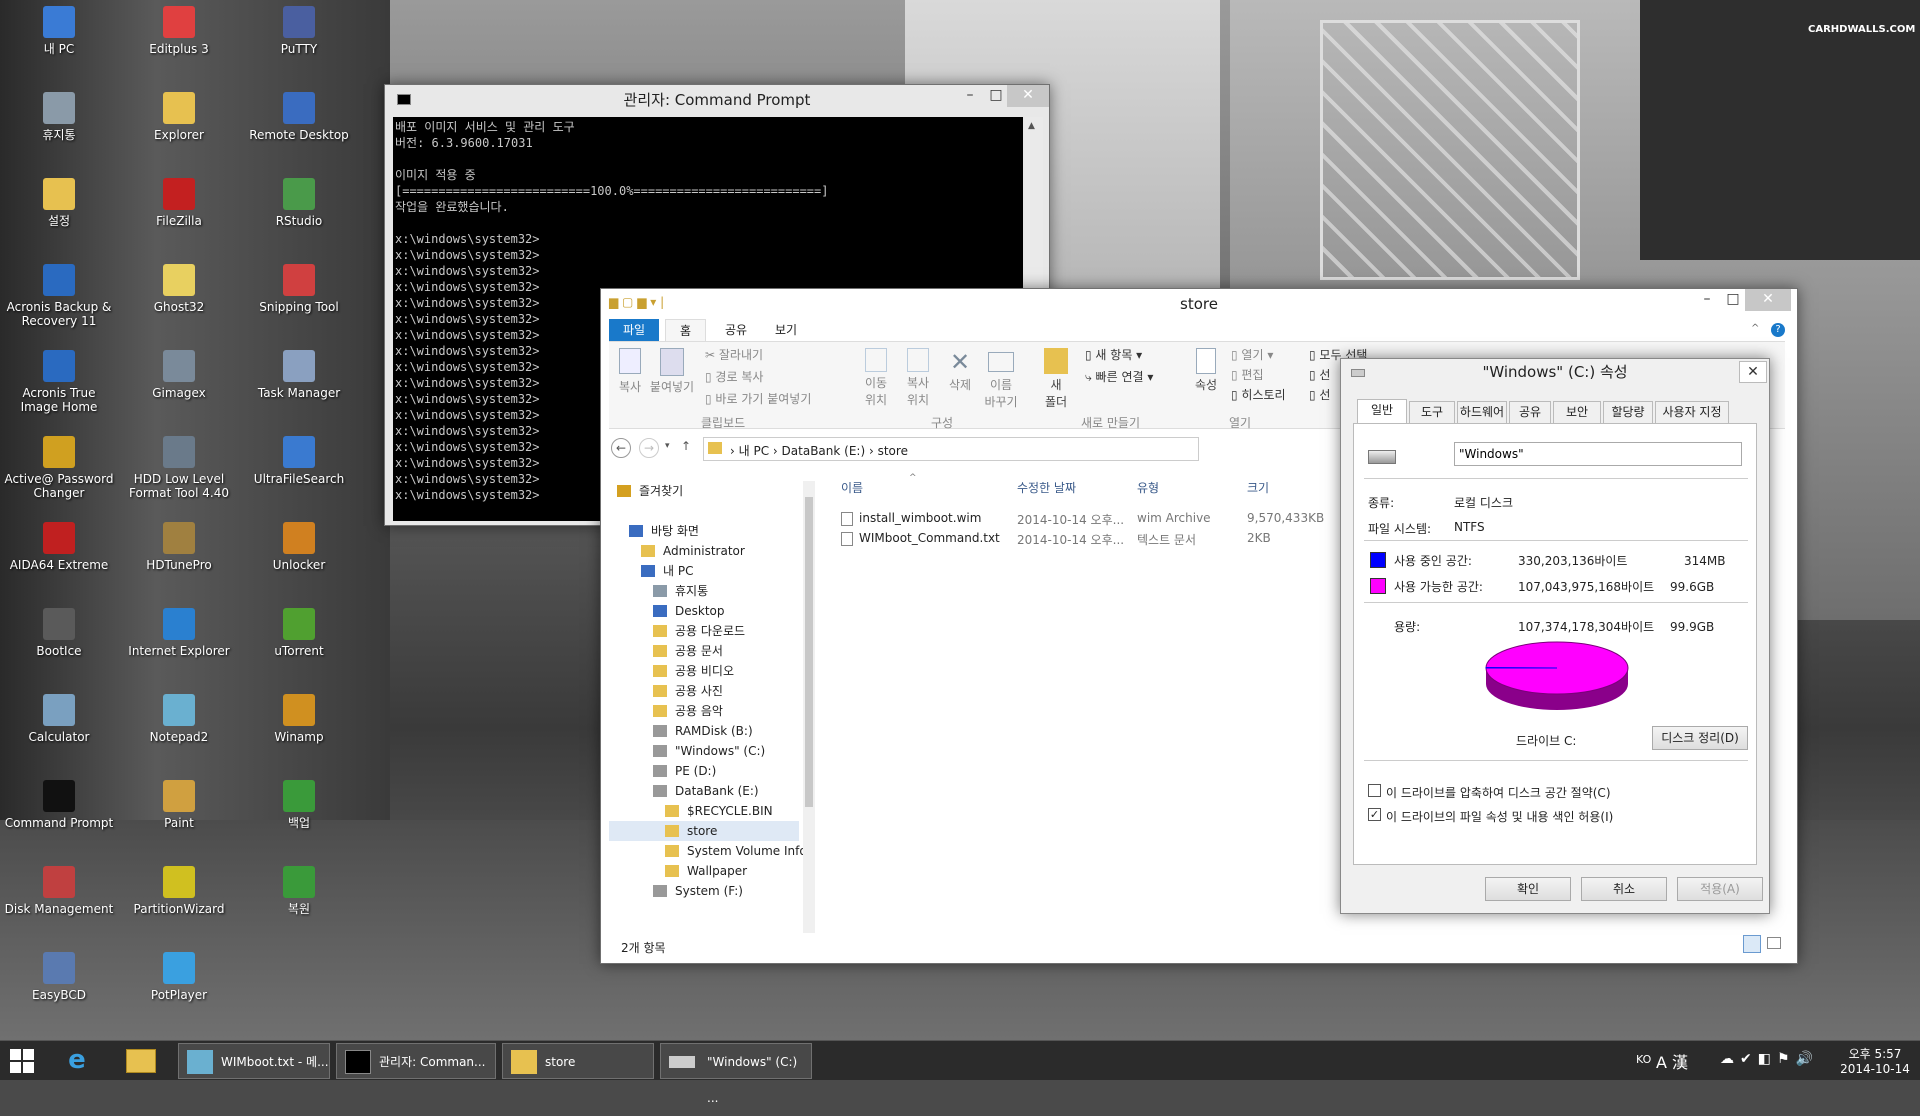 This screenshot has height=1116, width=1920. Describe the element at coordinates (179, 802) in the screenshot. I see `desktop-icon: Paint` at that location.